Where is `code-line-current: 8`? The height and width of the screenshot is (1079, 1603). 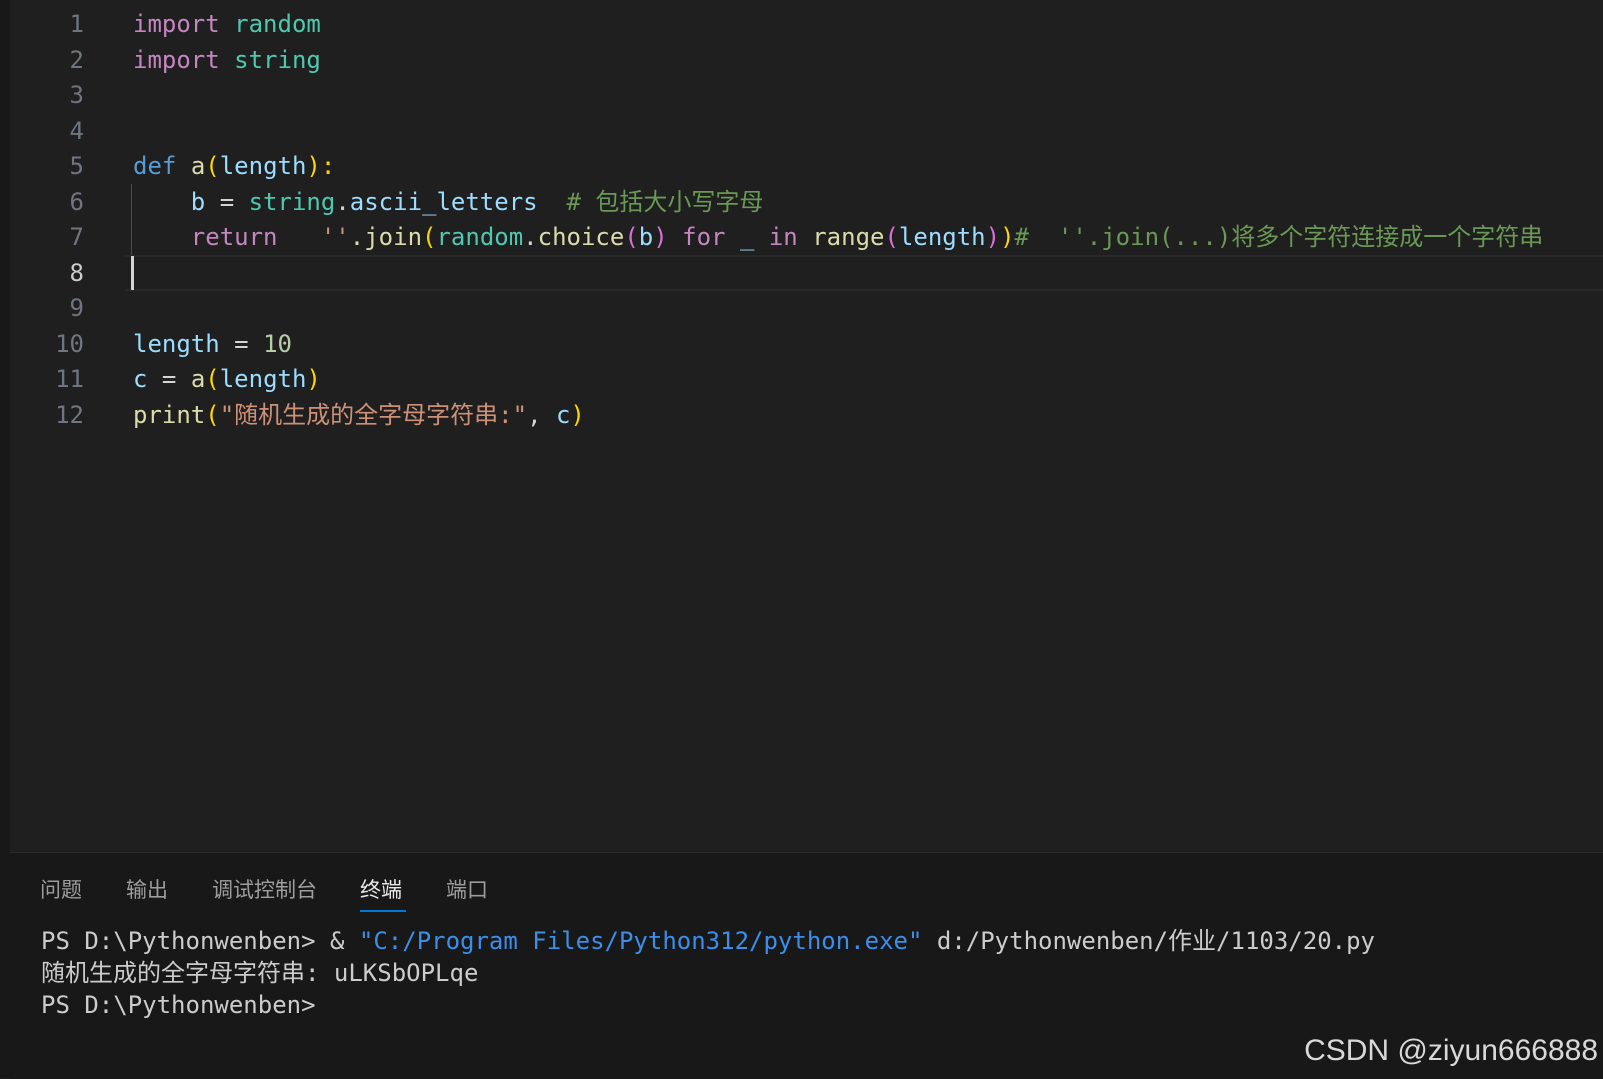
code-line-current: 8 is located at coordinates (806, 273).